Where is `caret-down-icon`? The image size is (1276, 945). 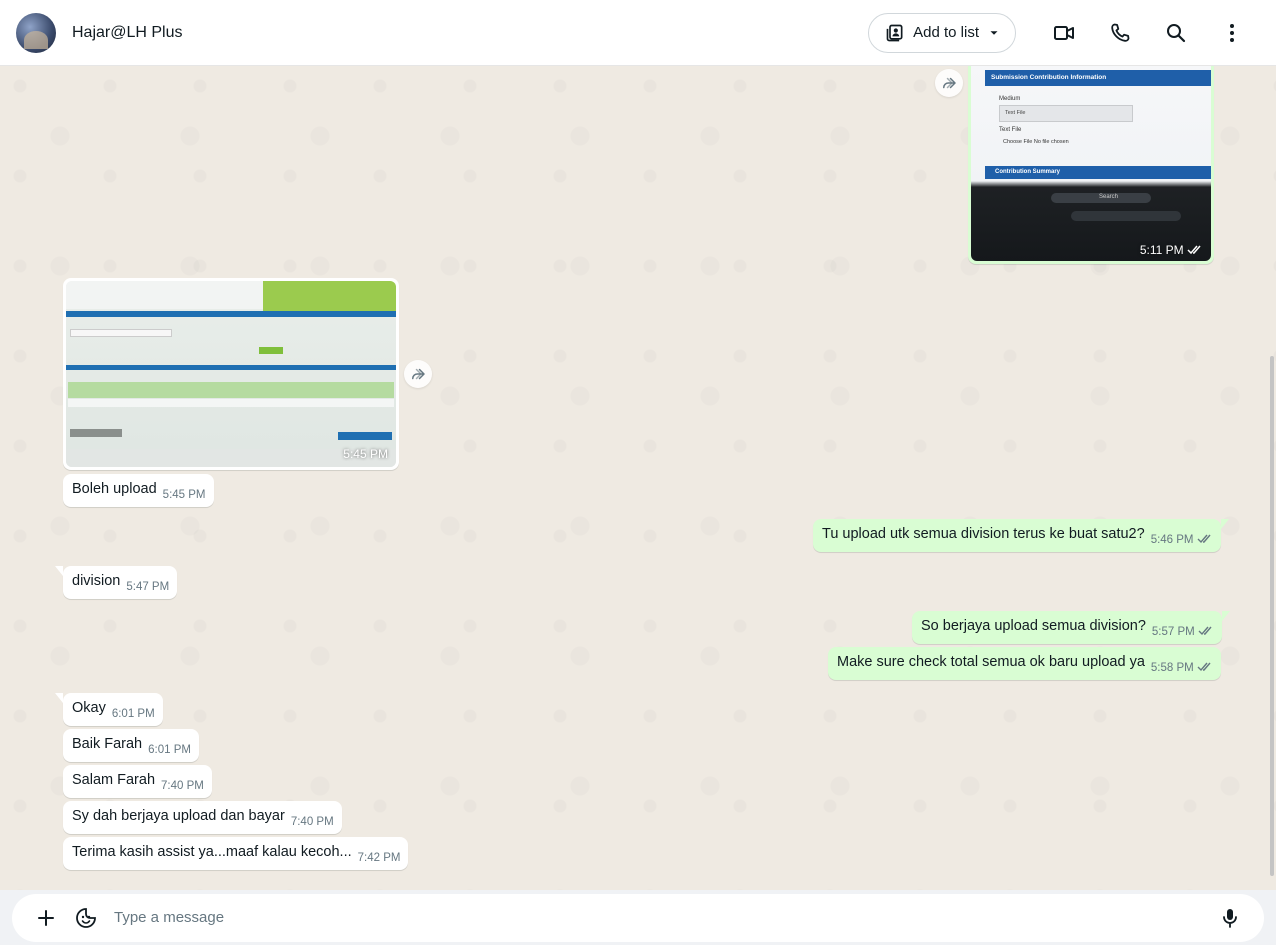
caret-down-icon is located at coordinates (994, 32).